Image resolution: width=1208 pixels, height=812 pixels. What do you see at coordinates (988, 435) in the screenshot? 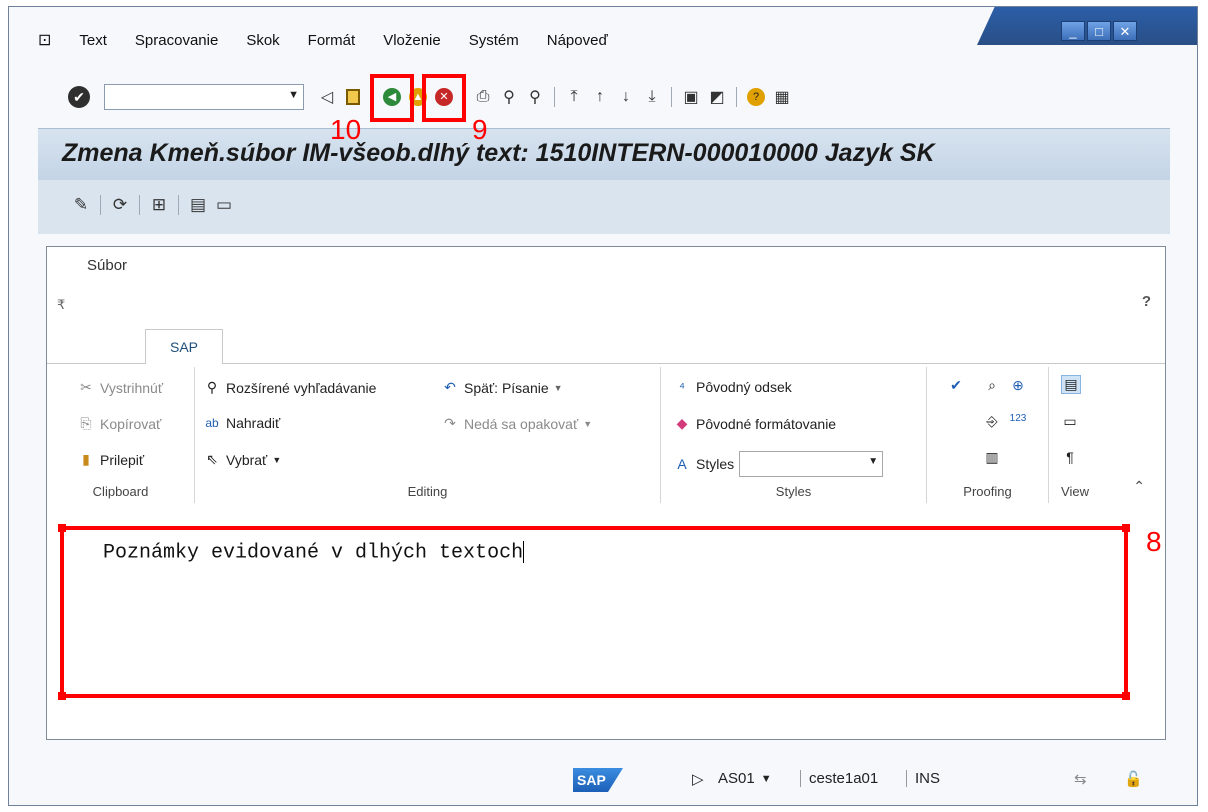
I see `proofing-group: ✔ ⌕ ⊕ ⎆ 123 ▥ Proofing` at bounding box center [988, 435].